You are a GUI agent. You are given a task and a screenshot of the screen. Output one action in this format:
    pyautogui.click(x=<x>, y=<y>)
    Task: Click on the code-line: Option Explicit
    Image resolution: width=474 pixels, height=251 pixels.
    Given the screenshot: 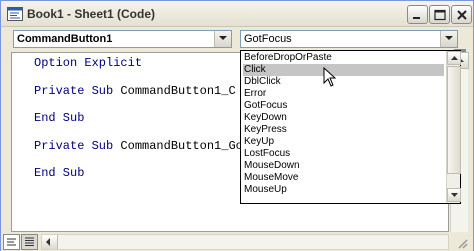 What is the action you would take?
    pyautogui.click(x=88, y=63)
    